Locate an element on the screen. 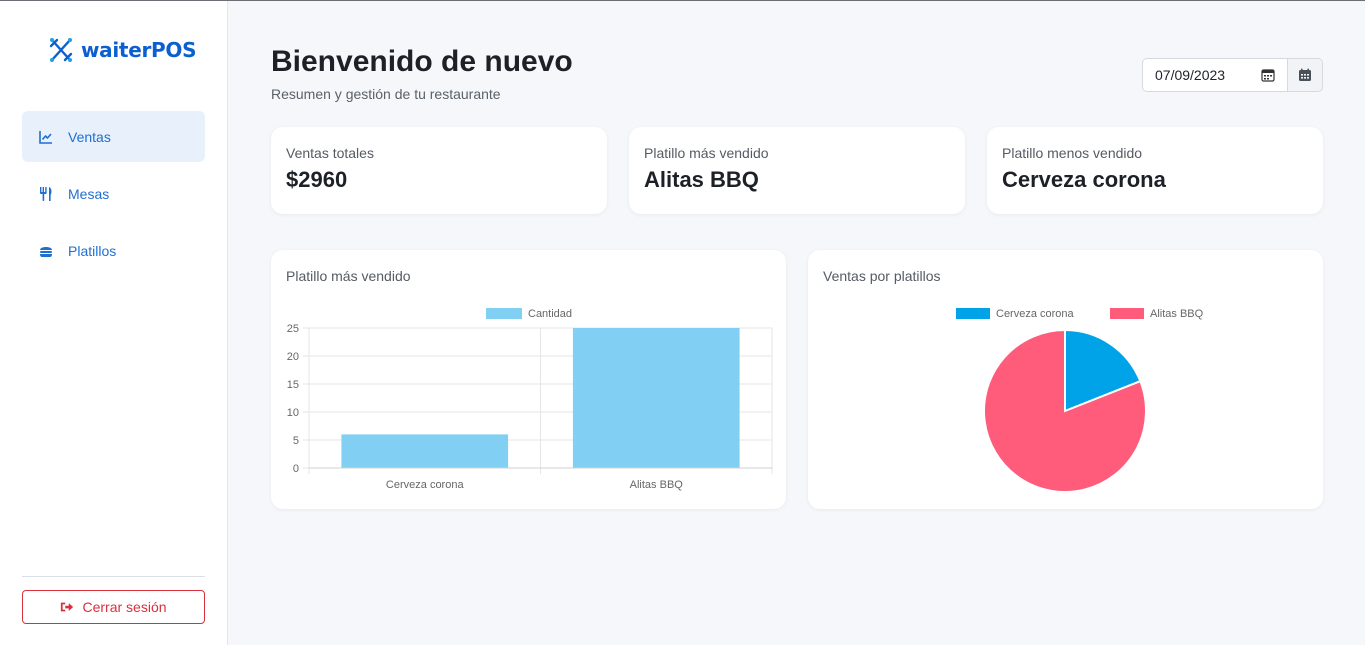 The image size is (1365, 645). y-tick-label: 20 is located at coordinates (293, 357).